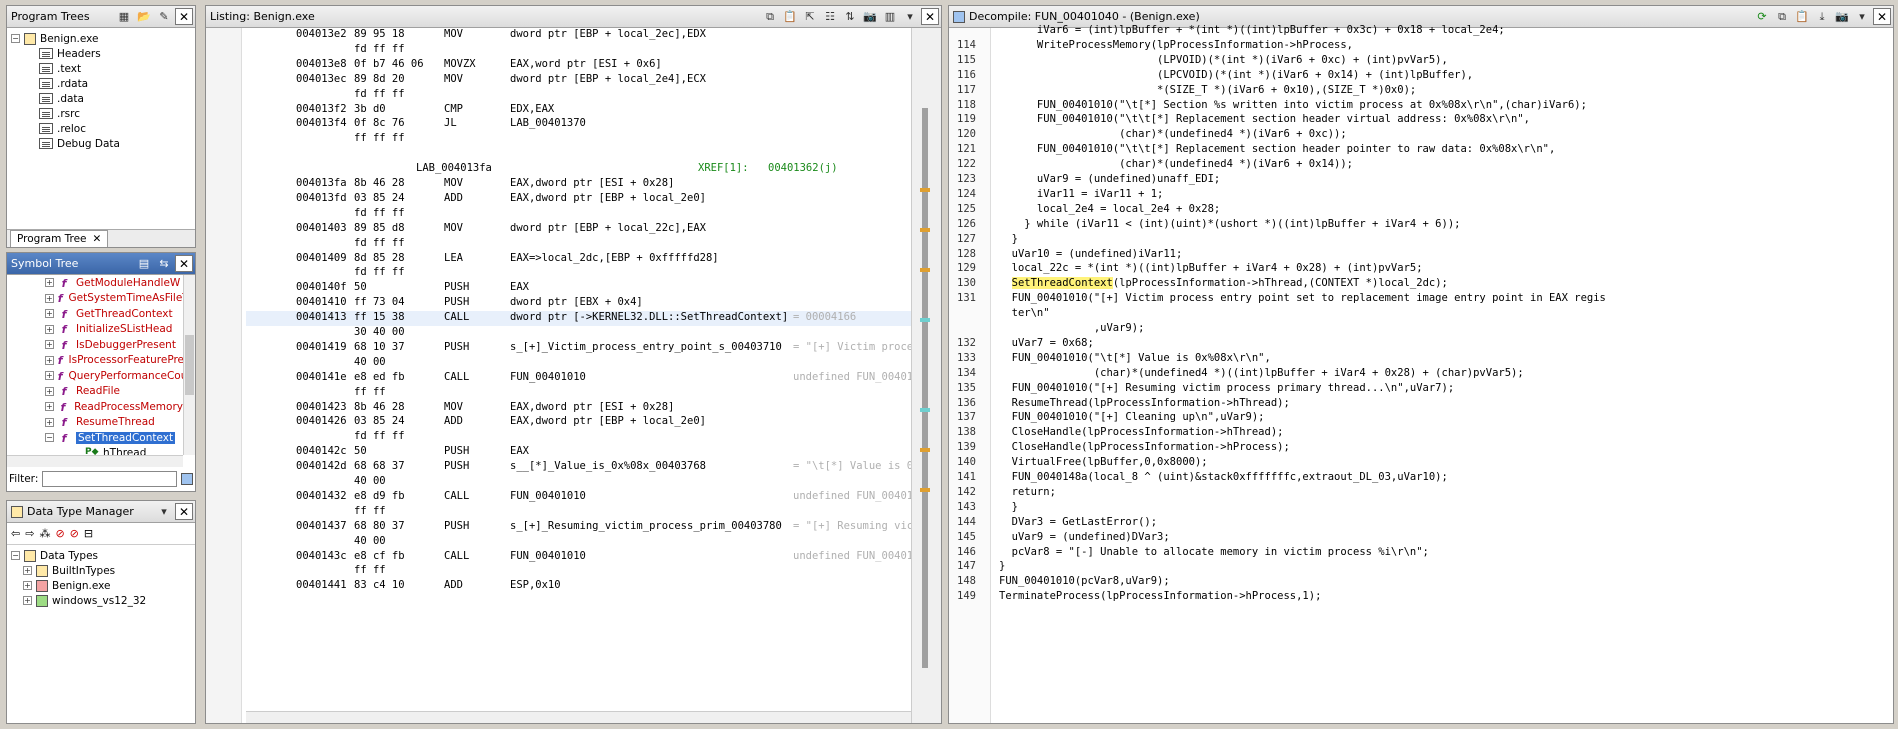  I want to click on decompile-line: 125 local_2e4 = local_2e4 + 0x28;, so click(1421, 210).